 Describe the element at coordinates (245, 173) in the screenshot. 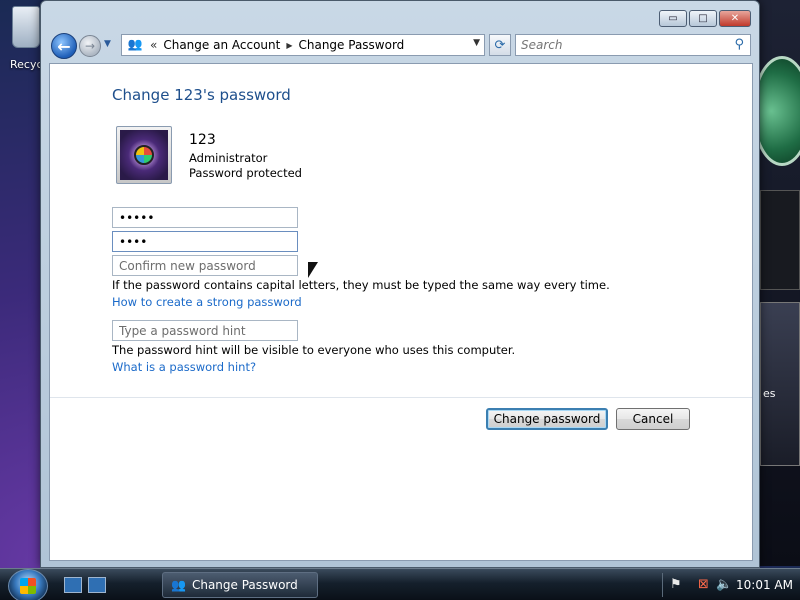

I see `account-status: Password protected` at that location.